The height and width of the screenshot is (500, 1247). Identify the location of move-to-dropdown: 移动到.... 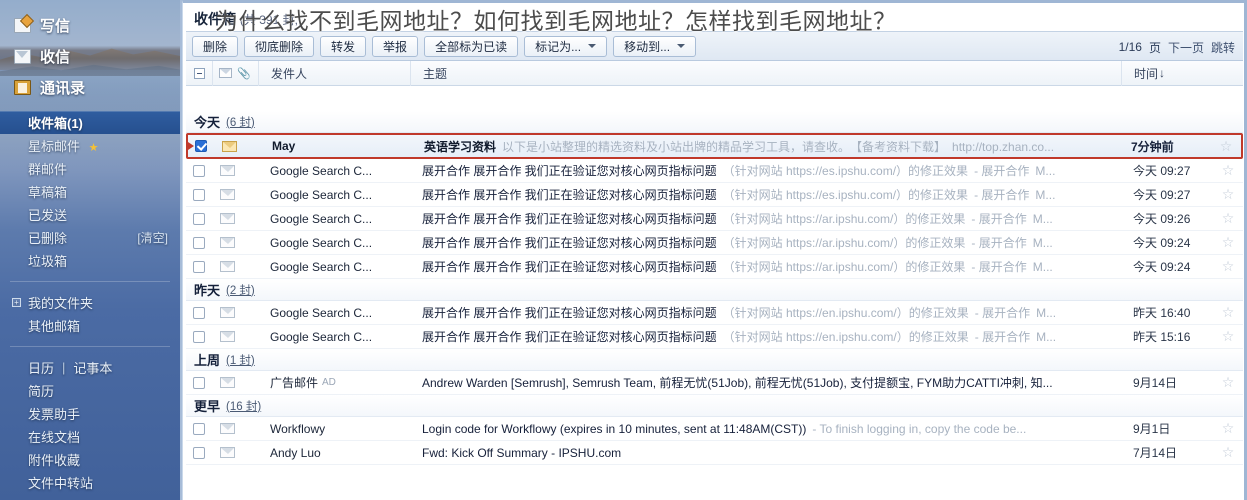
(655, 46).